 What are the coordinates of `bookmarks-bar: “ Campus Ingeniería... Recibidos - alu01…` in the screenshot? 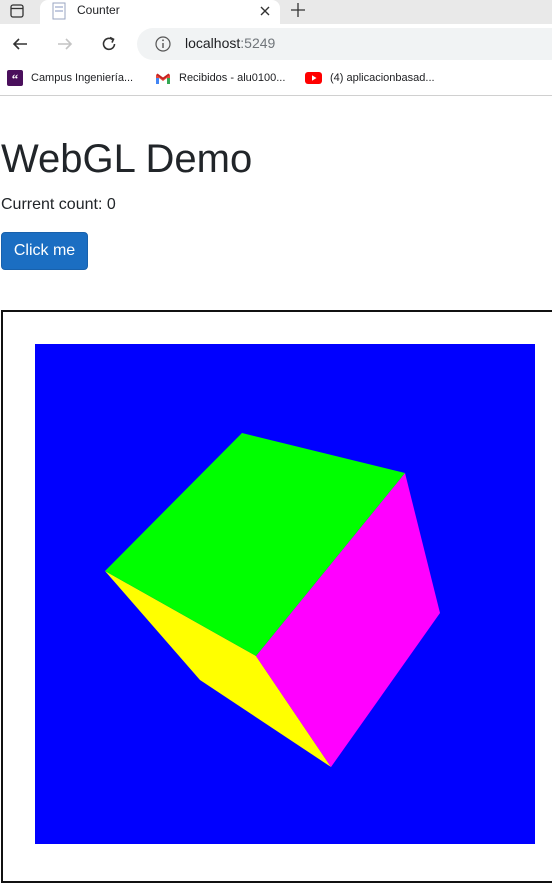 It's located at (276, 80).